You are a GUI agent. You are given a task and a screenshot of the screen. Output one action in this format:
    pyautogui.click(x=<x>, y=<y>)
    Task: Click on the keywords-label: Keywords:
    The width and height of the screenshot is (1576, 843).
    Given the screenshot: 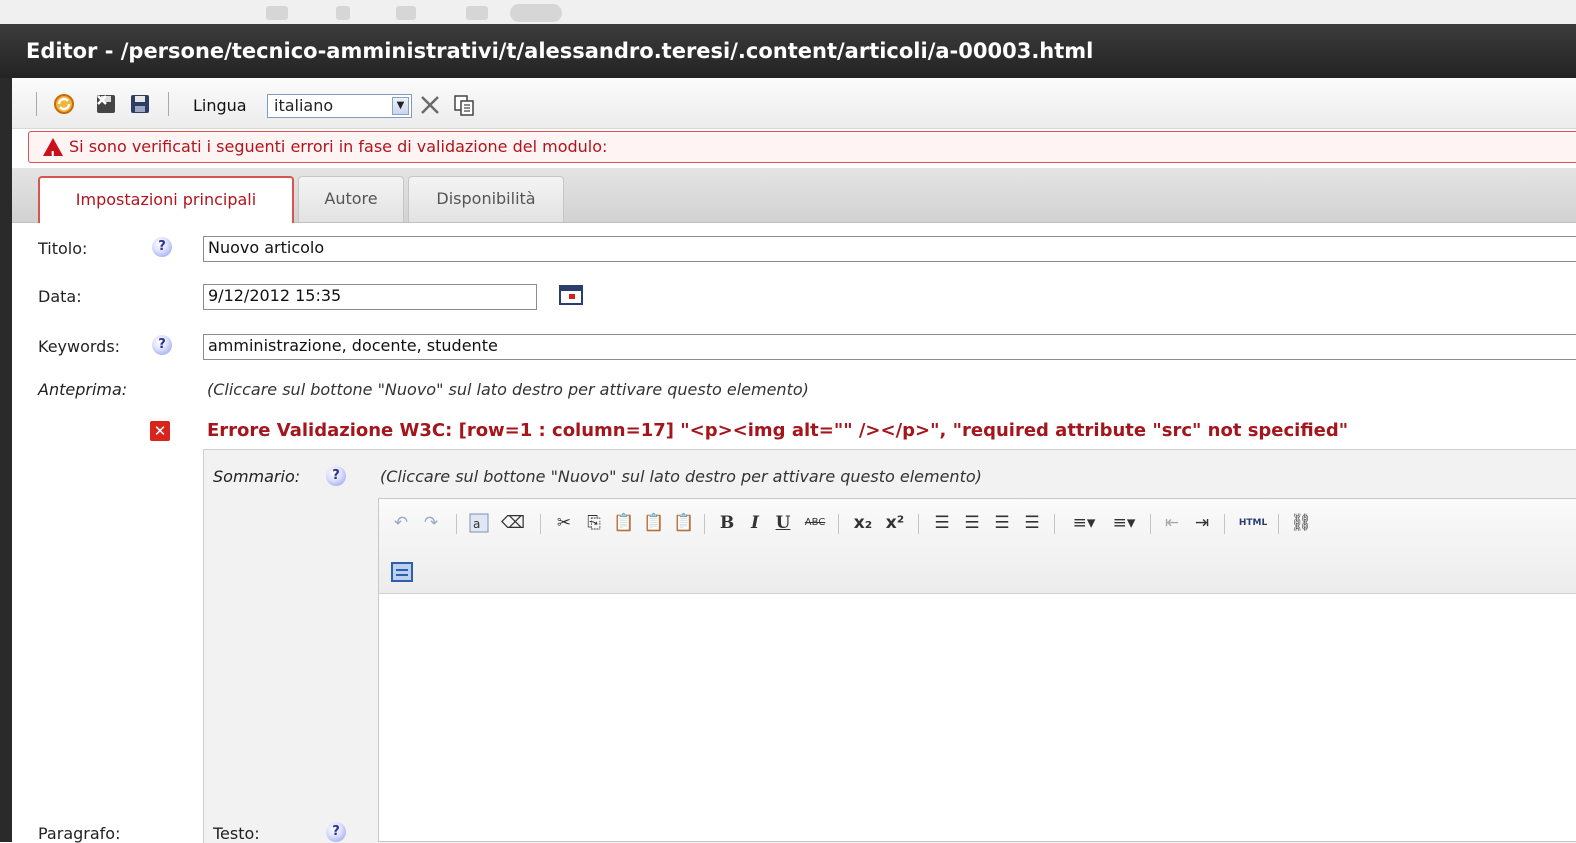 What is the action you would take?
    pyautogui.click(x=79, y=346)
    